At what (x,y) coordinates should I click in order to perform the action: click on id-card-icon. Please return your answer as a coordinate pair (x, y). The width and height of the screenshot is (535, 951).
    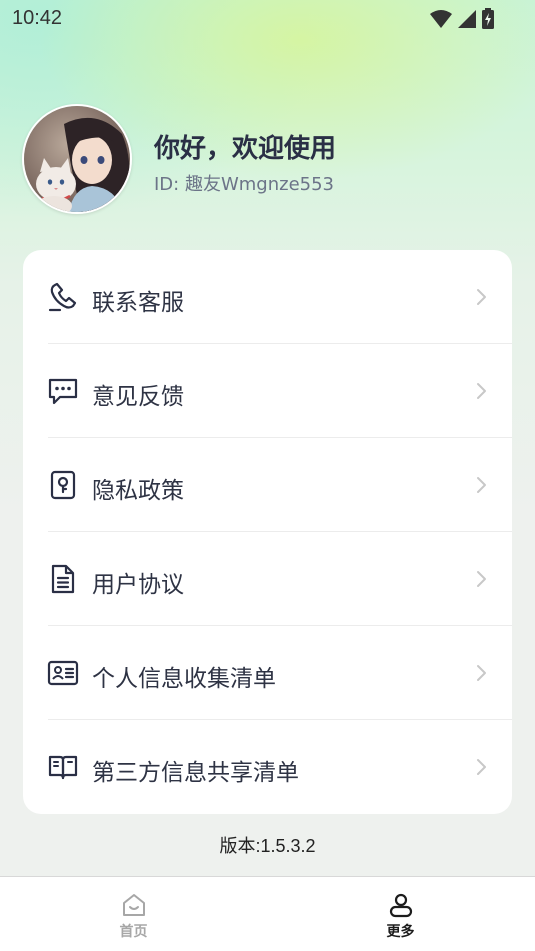
    Looking at the image, I should click on (63, 673).